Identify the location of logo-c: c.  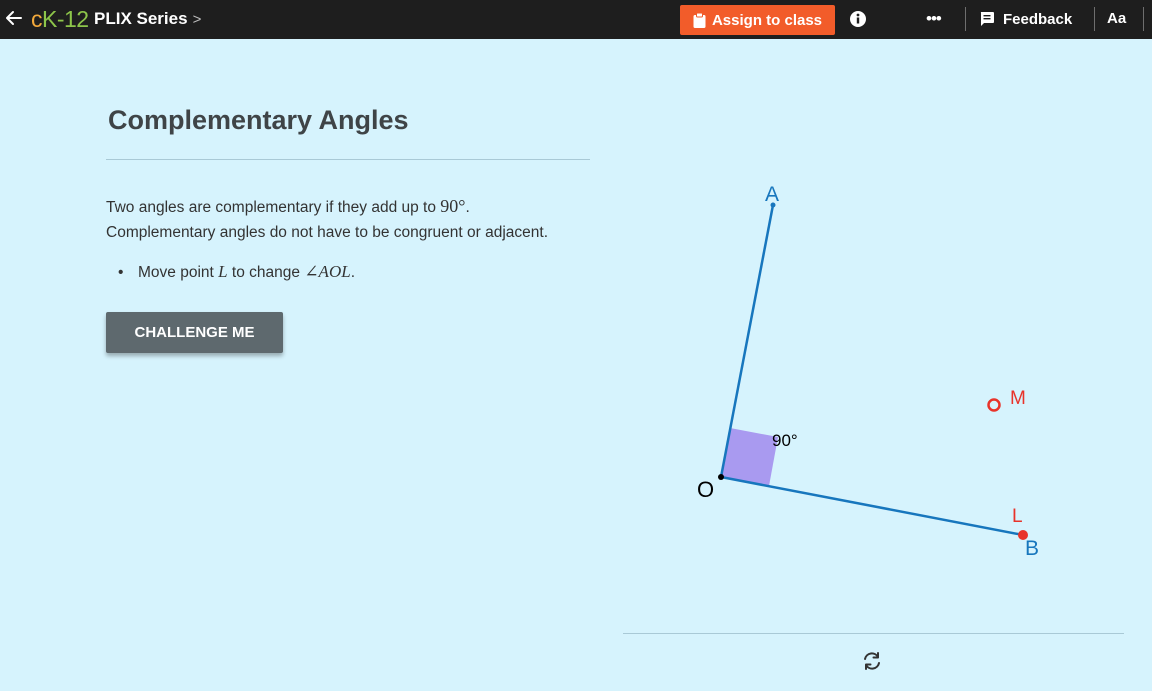
(37, 19).